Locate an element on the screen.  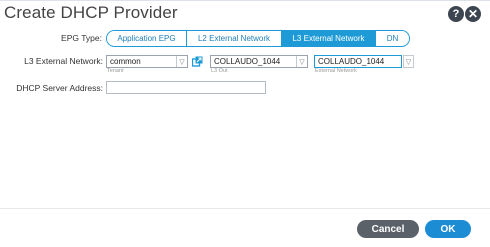
tenant-select: common ▽ is located at coordinates (147, 61).